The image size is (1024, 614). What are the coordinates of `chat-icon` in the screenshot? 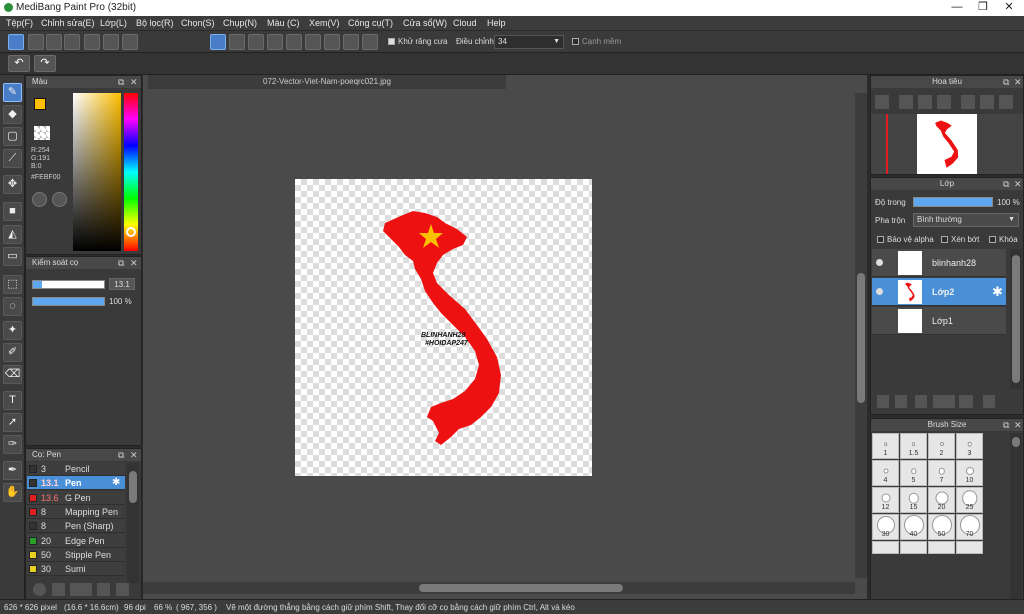 It's located at (72, 42).